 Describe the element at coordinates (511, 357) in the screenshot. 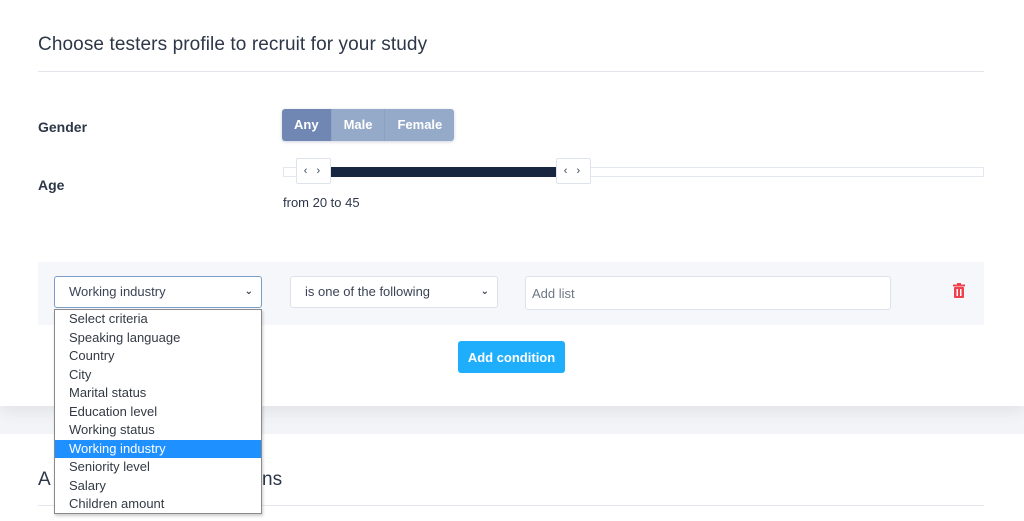

I see `add-condition-button: Add condition` at that location.